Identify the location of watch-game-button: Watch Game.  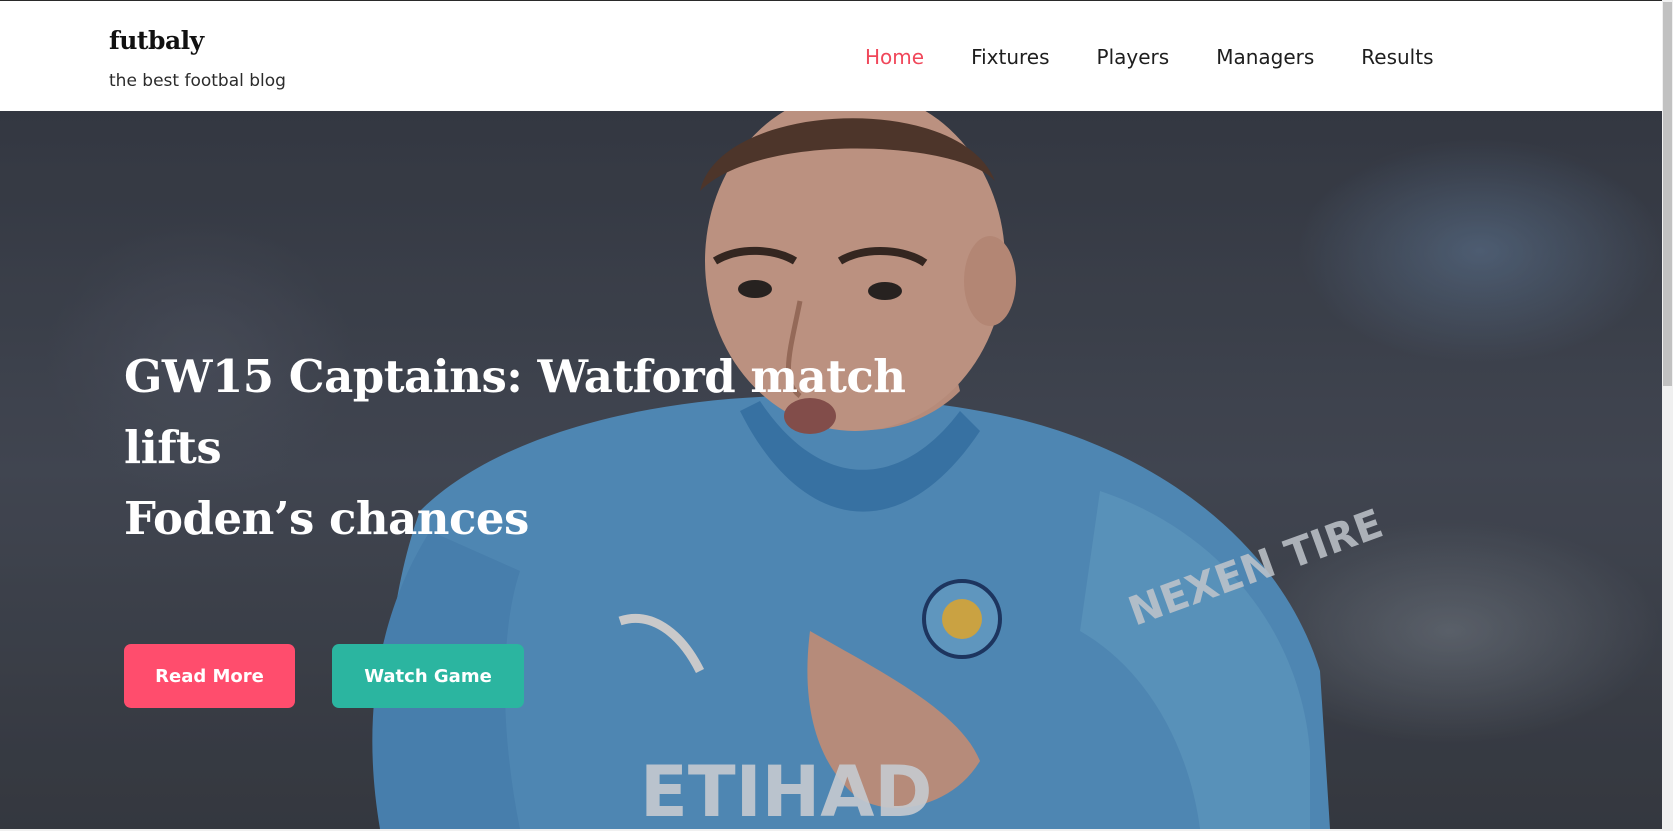
(428, 676).